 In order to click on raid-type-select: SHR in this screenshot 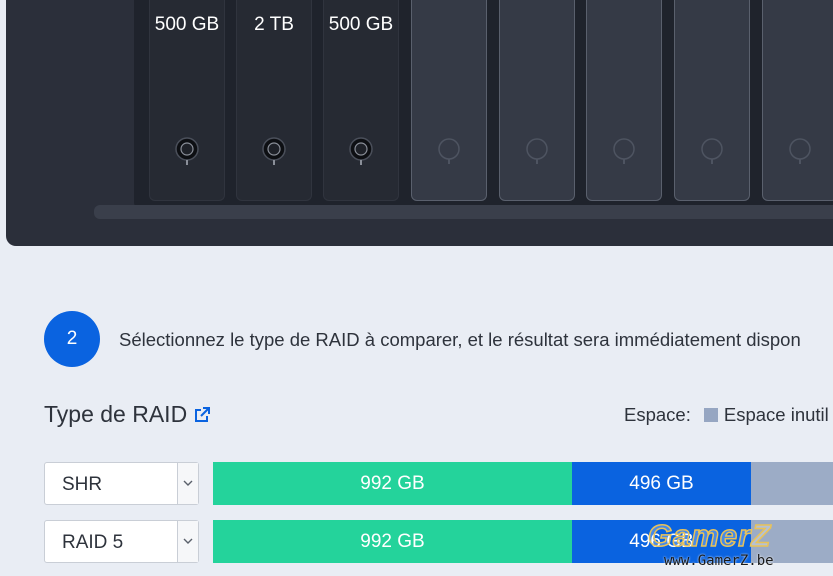, I will do `click(121, 483)`.